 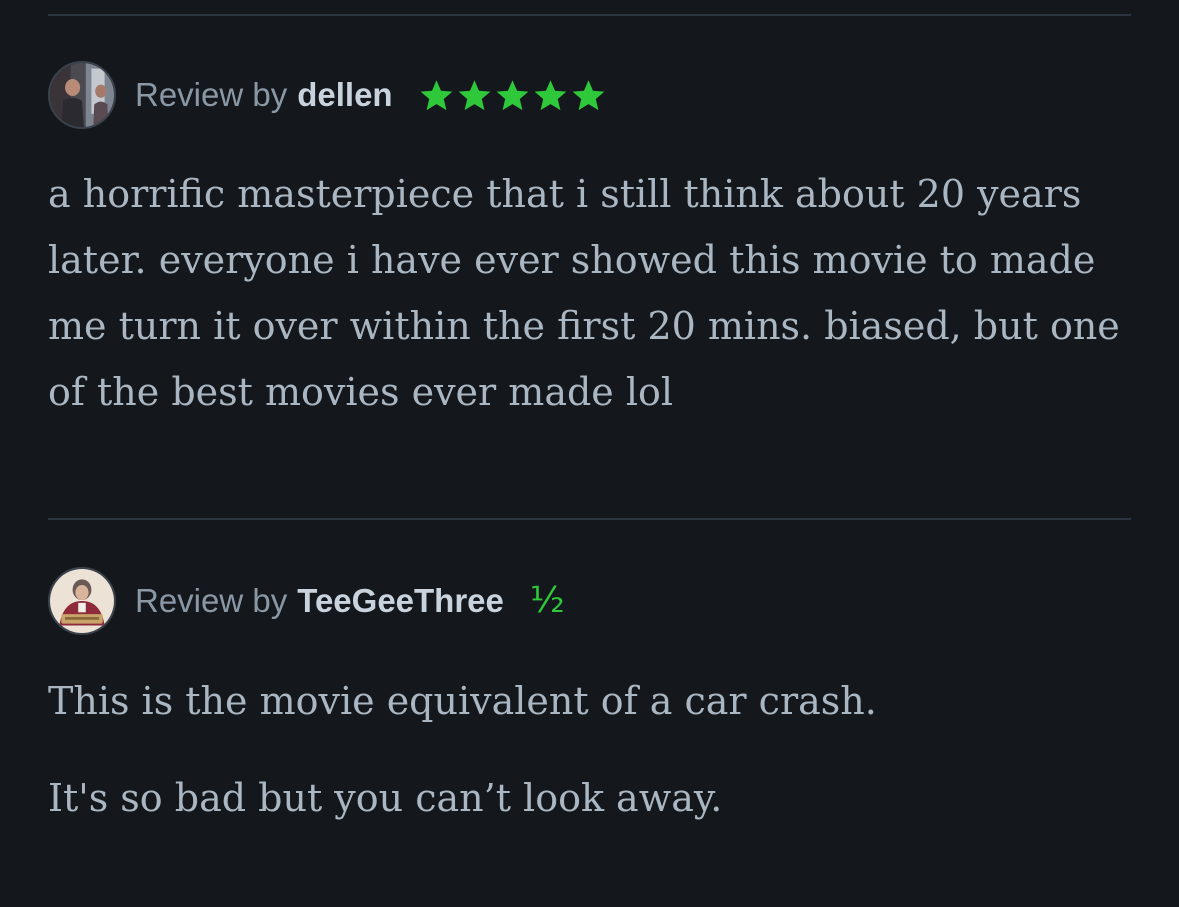 I want to click on review-header: Review by dellen, so click(x=327, y=95).